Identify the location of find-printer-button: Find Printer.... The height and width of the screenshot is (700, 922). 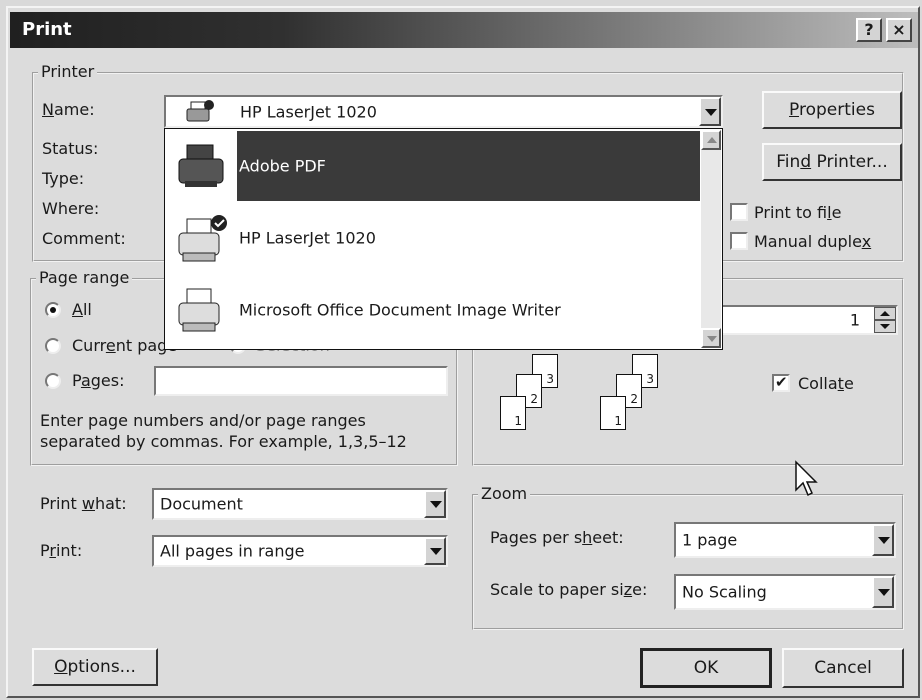
(832, 162).